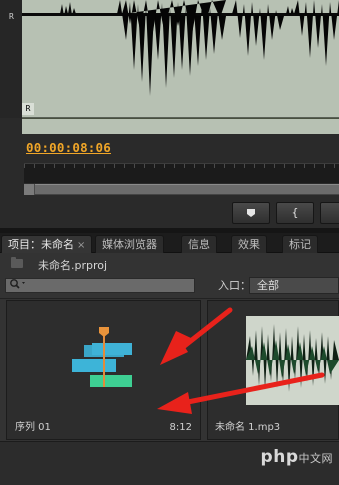 Image resolution: width=339 pixels, height=485 pixels. I want to click on tab-markers-label: 标记, so click(300, 244).